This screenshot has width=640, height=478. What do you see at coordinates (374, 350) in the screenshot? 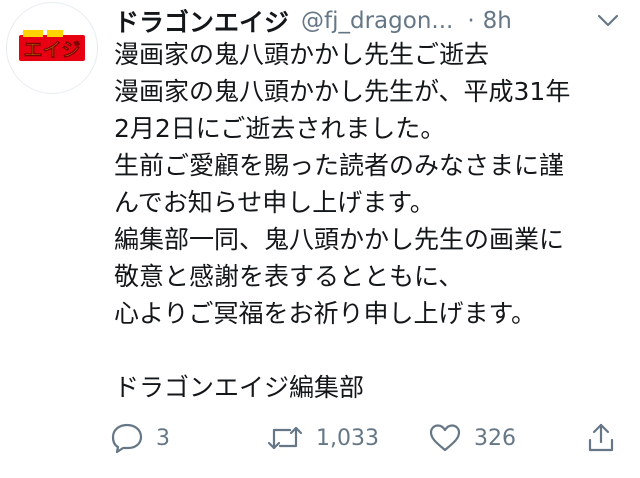
I see `tweet-text-line` at bounding box center [374, 350].